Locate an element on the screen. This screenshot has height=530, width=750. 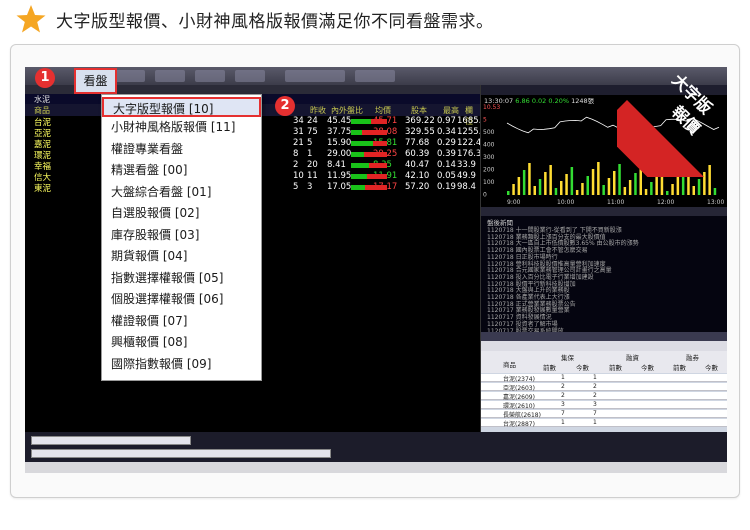
y-tick-label: 0 is located at coordinates (485, 195).